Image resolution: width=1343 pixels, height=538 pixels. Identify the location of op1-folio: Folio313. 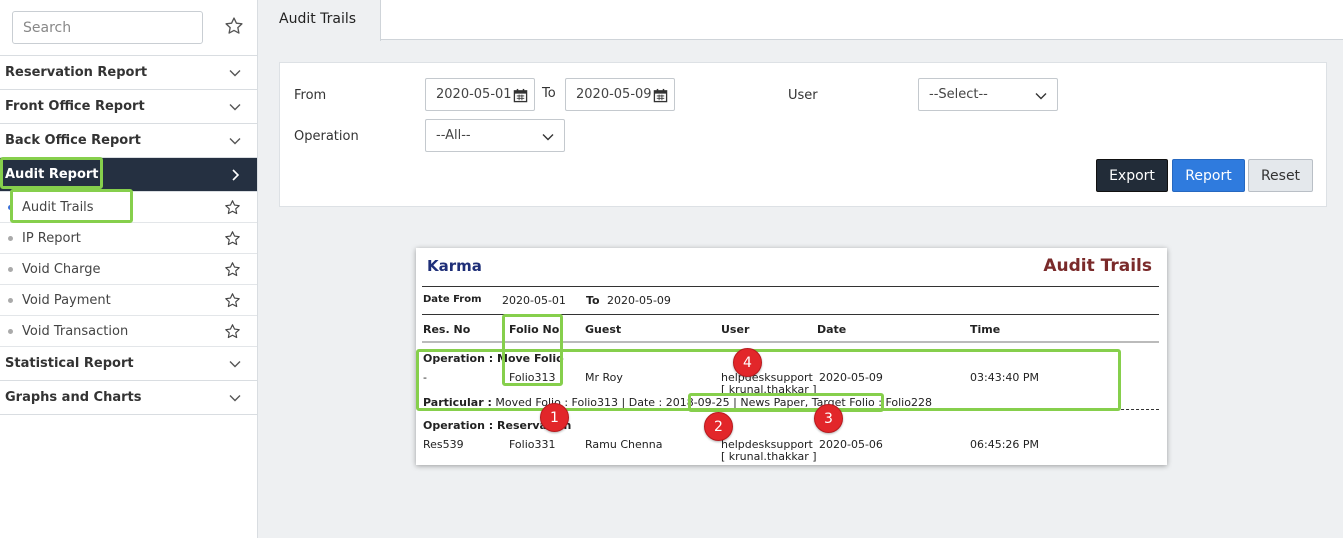
(532, 377).